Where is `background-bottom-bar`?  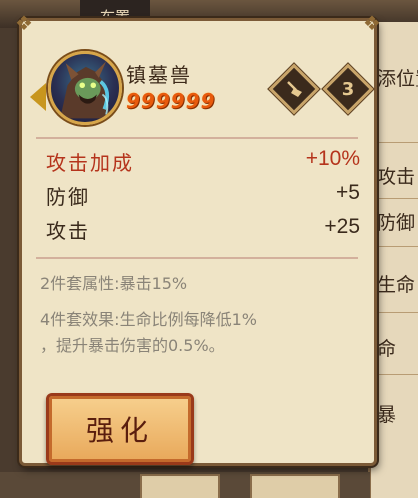 background-bottom-bar is located at coordinates (185, 485).